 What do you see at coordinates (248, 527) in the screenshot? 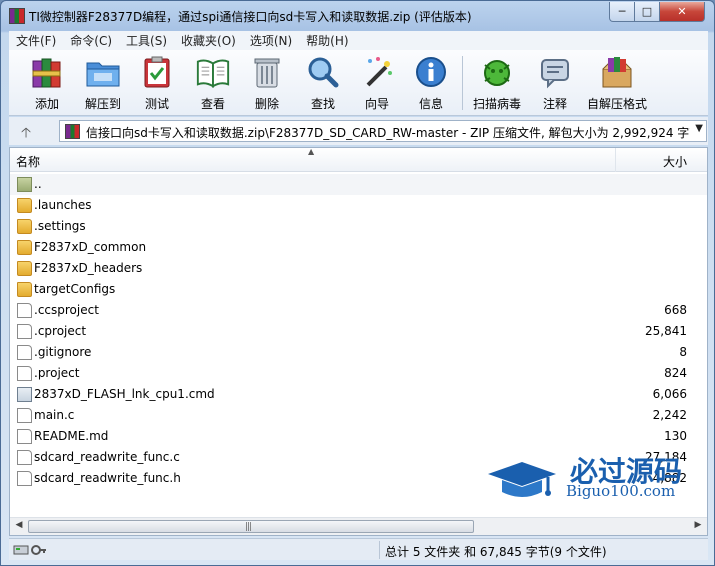
I see `grip-icon: |||` at bounding box center [248, 527].